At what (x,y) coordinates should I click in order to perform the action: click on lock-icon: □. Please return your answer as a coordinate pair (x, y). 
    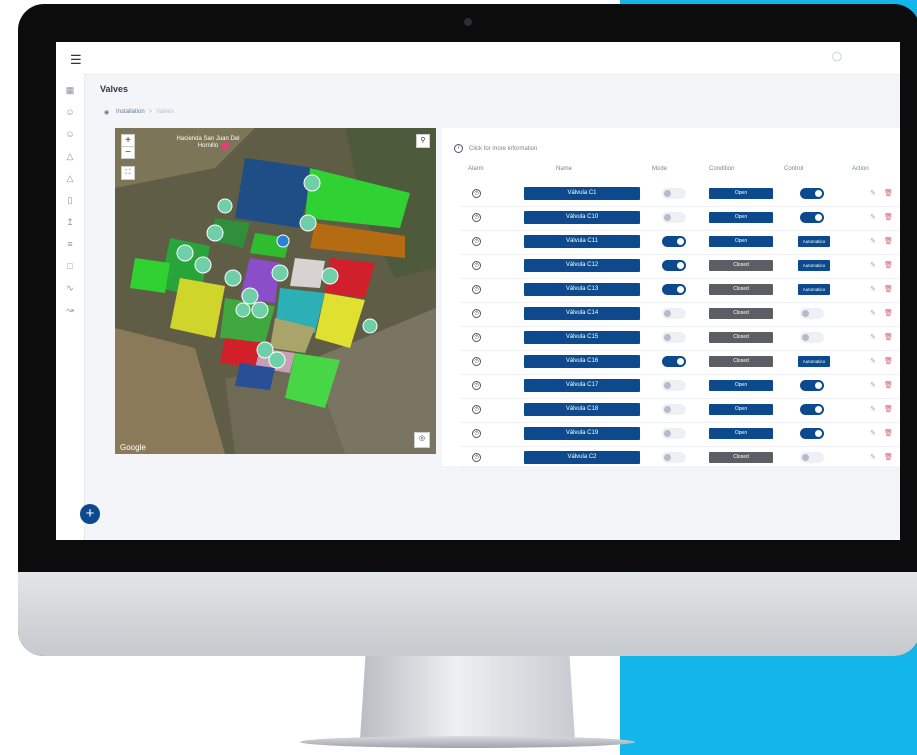
    Looking at the image, I should click on (70, 266).